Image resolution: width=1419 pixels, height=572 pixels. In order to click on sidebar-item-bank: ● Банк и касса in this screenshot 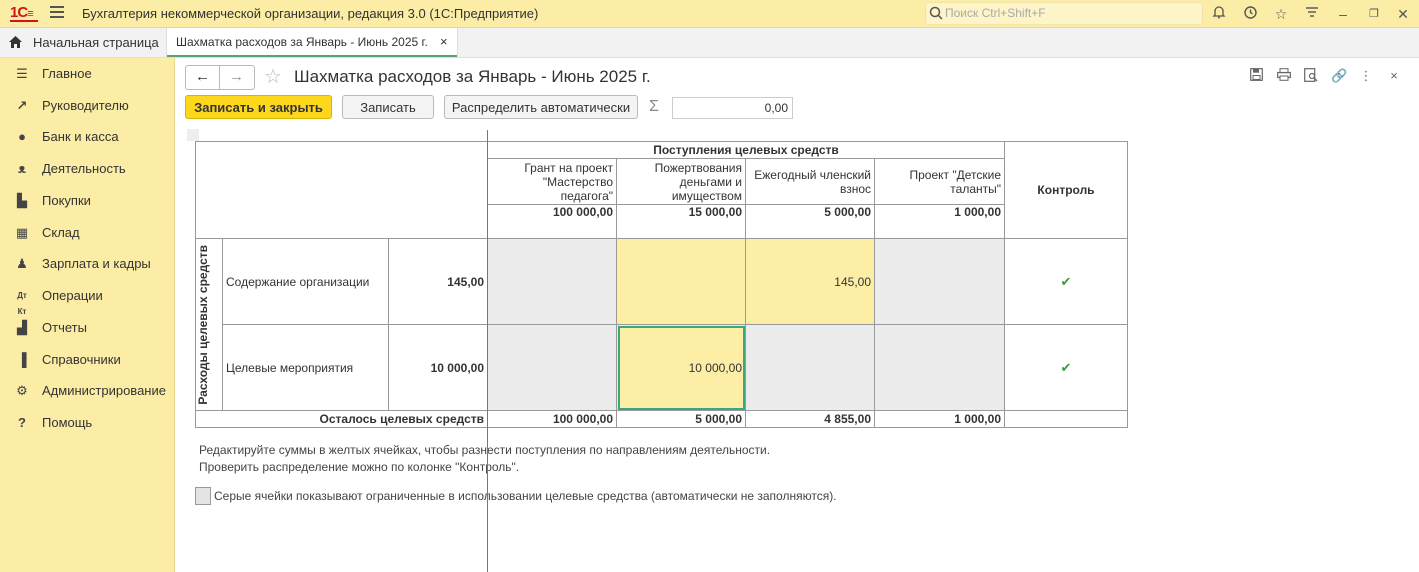, I will do `click(87, 137)`.